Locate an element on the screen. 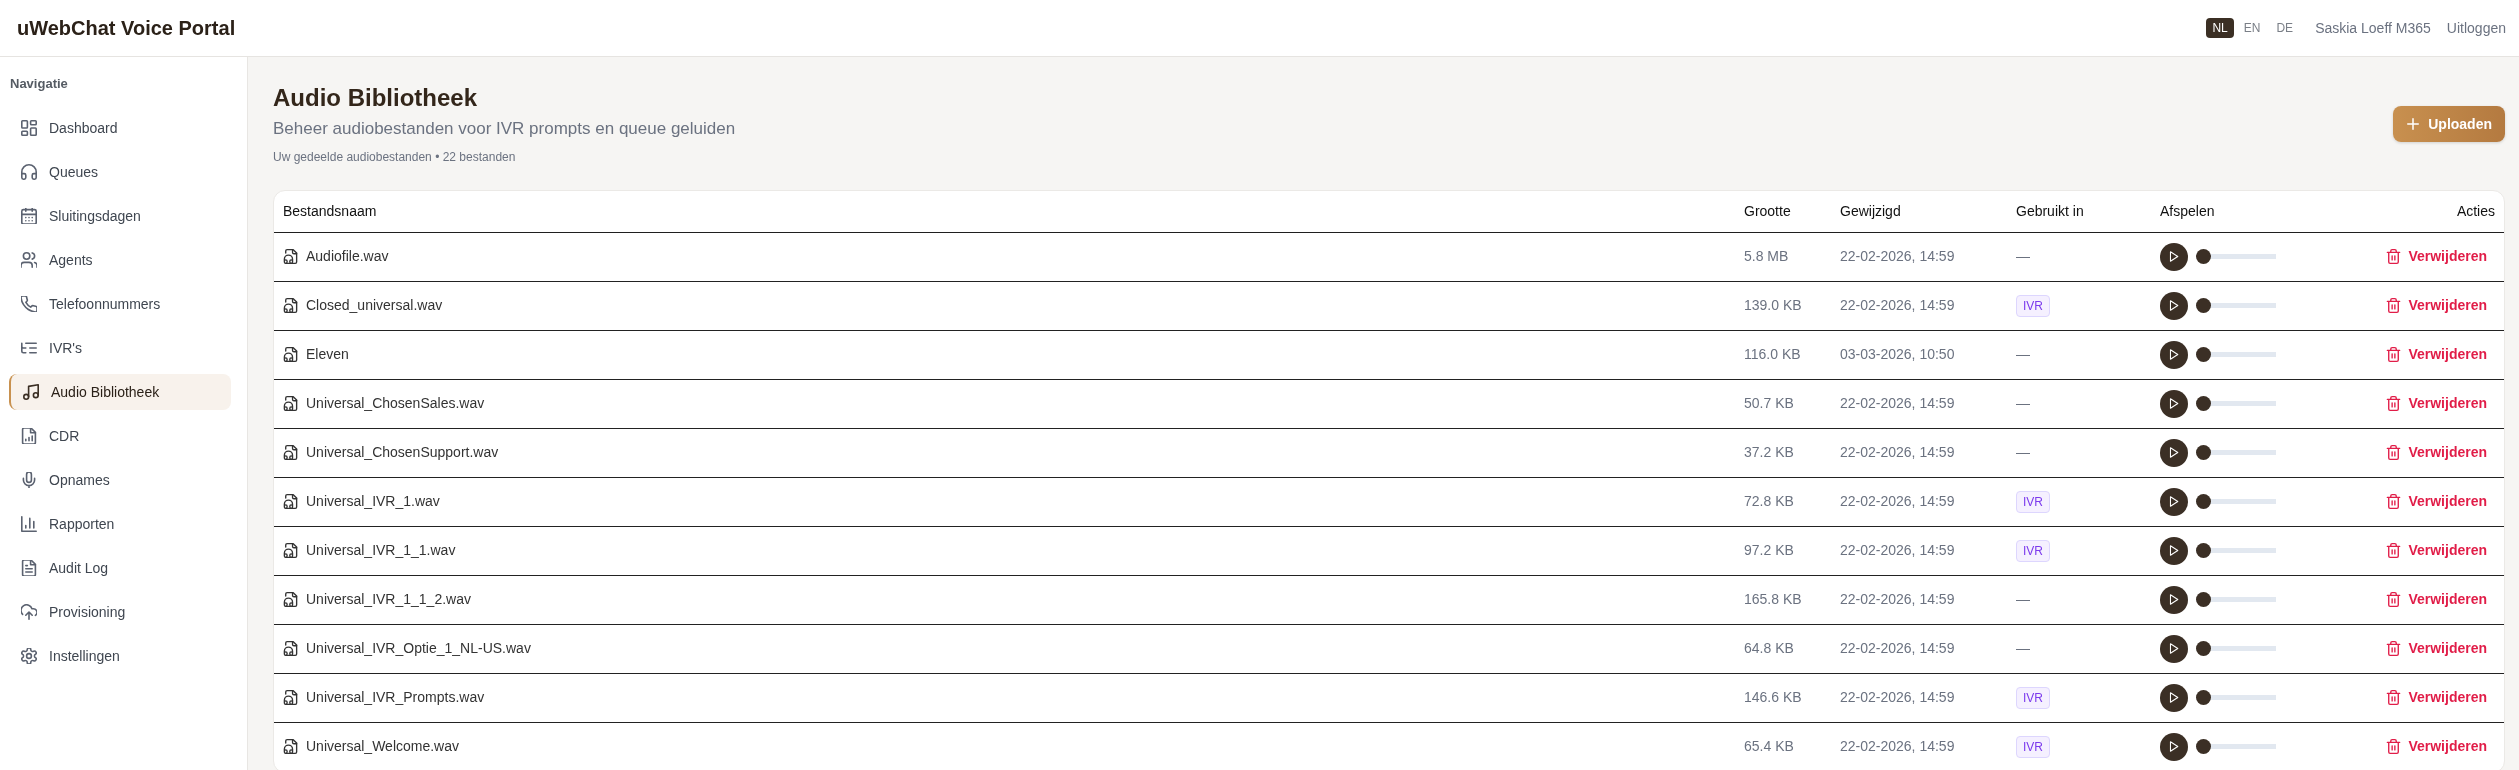 This screenshot has width=2519, height=770. usage-tag: IVR is located at coordinates (2033, 501).